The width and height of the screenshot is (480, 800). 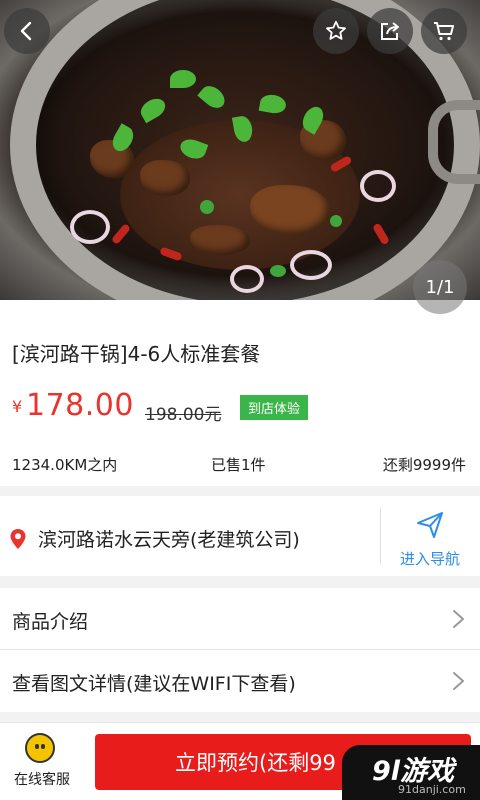 What do you see at coordinates (440, 287) in the screenshot?
I see `image-page-indicator: 1/1` at bounding box center [440, 287].